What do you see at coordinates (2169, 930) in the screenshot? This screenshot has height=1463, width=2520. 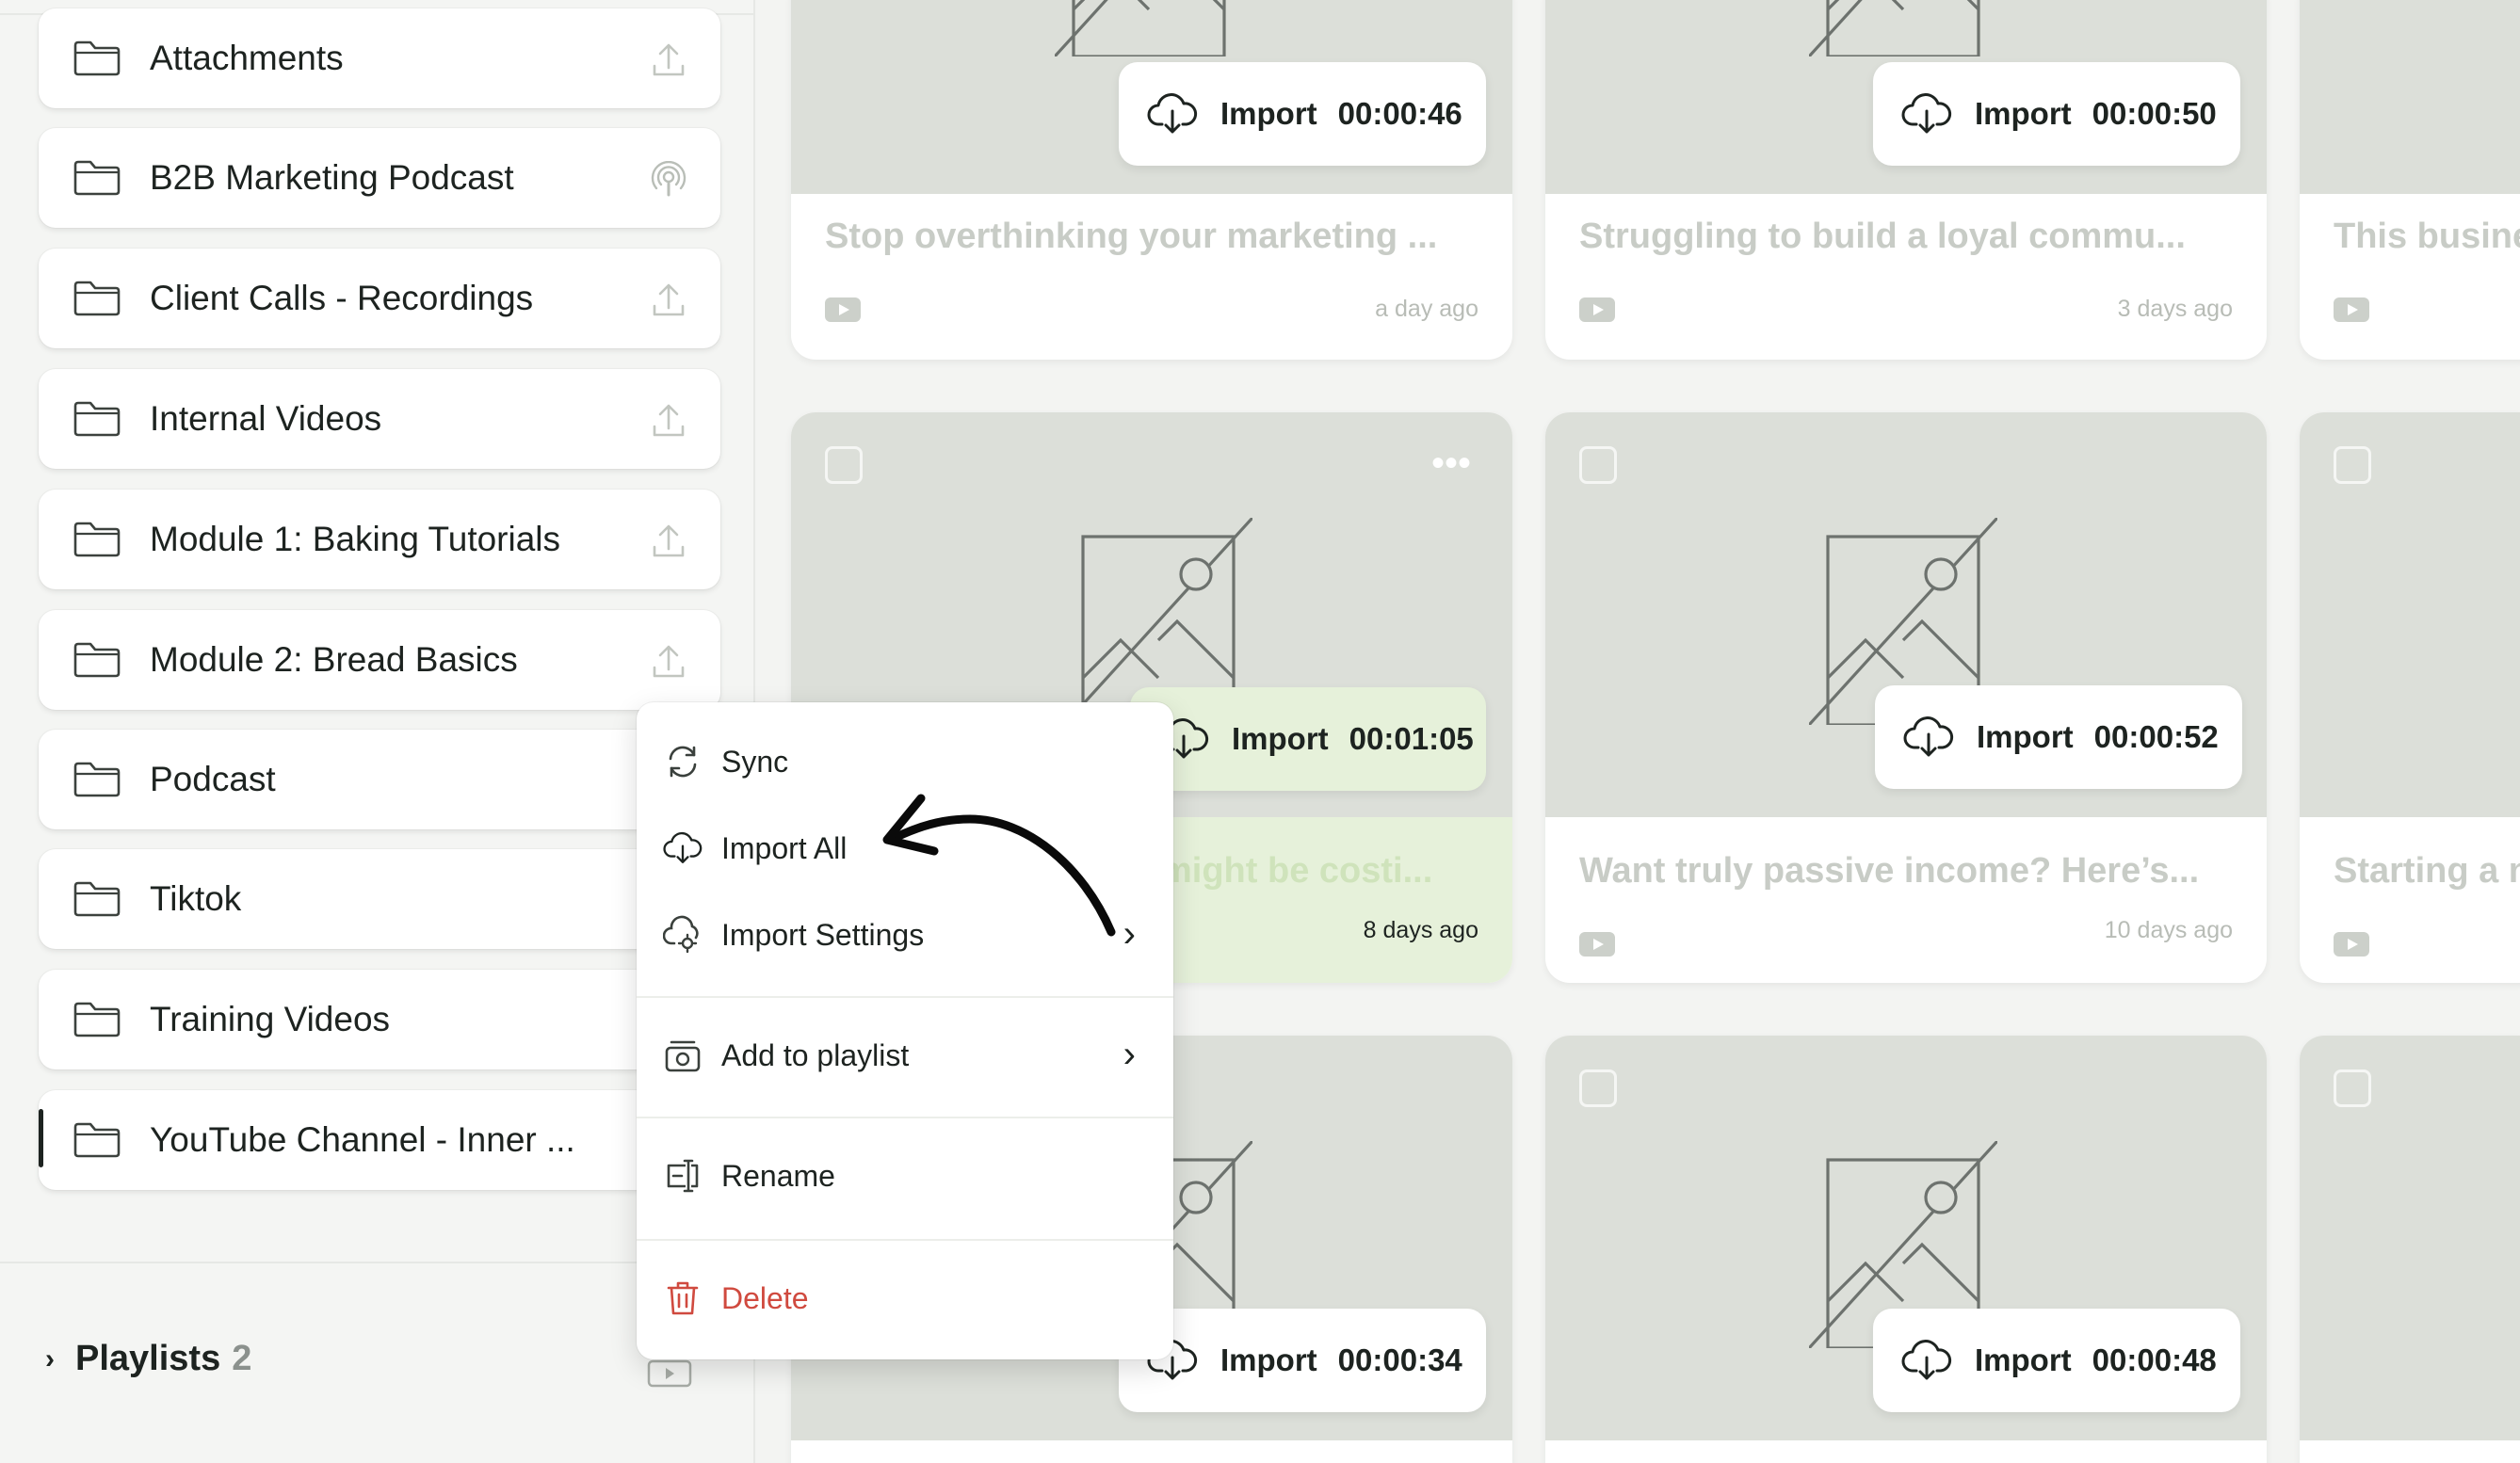 I see `video-age: 10 days ago` at bounding box center [2169, 930].